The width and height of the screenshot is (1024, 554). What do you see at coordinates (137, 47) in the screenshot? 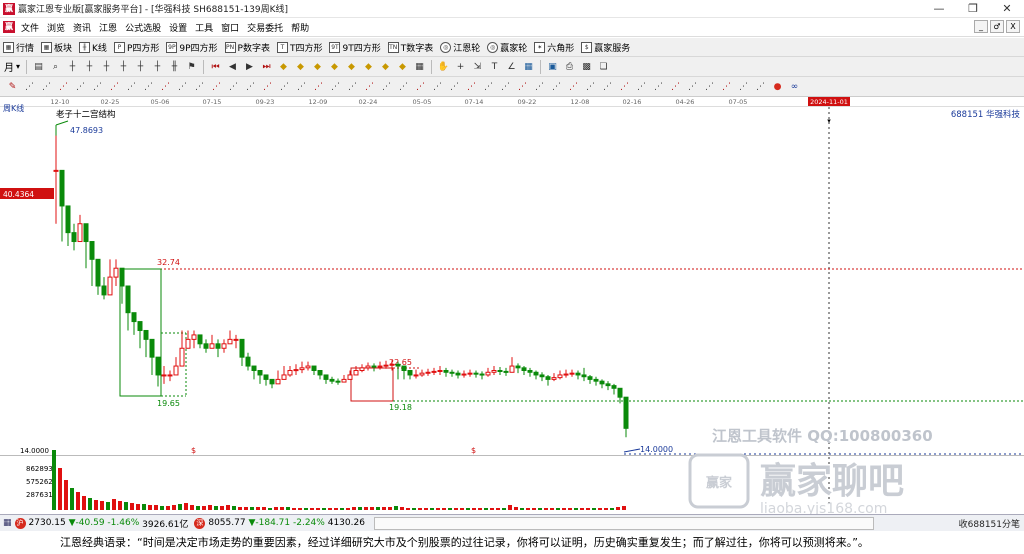
I see `toolbar-button: P P四方形` at bounding box center [137, 47].